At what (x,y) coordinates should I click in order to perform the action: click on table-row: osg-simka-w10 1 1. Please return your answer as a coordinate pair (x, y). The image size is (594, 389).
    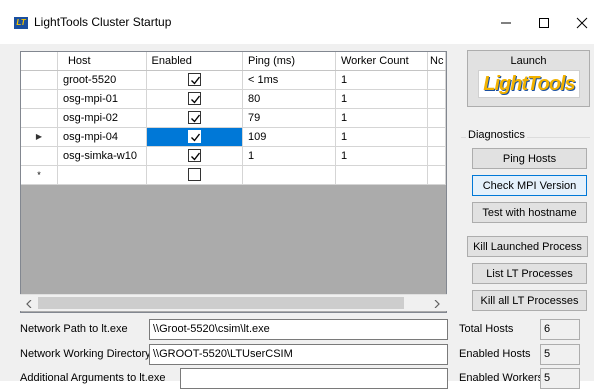
    Looking at the image, I should click on (233, 156).